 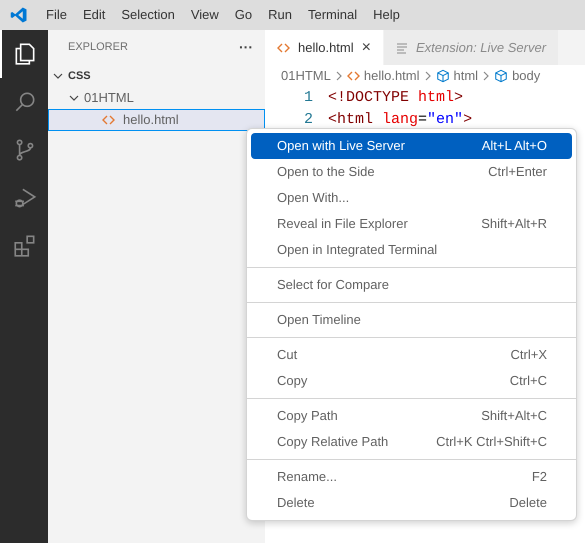 I want to click on line-number: 1, so click(x=307, y=98).